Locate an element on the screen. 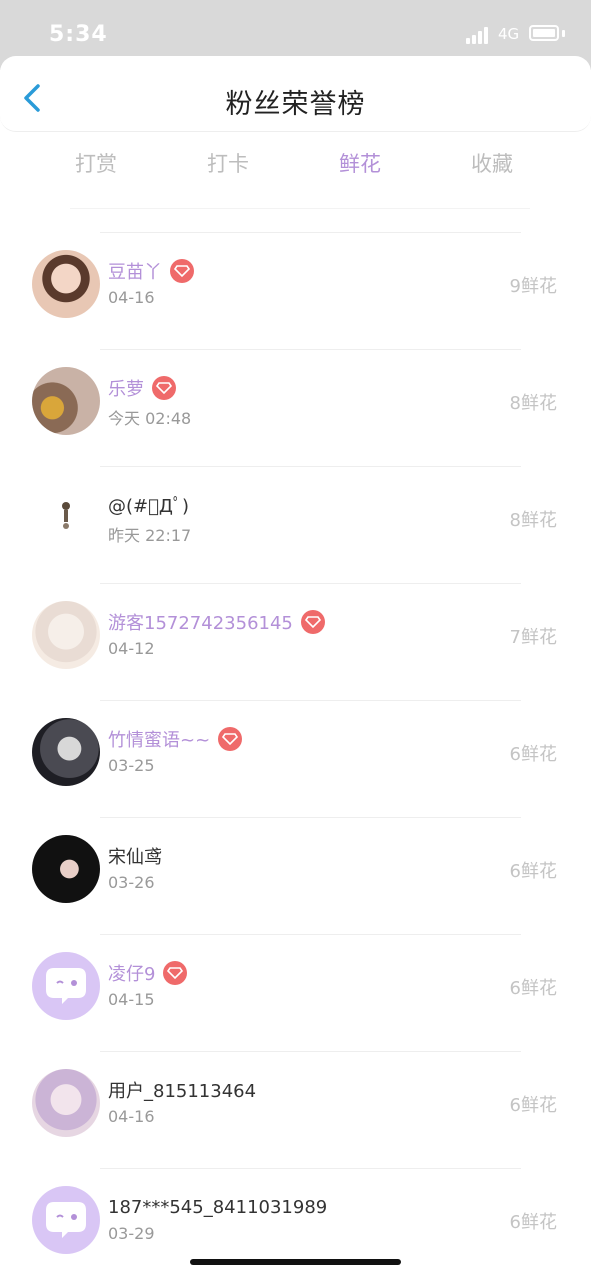  signal-icon is located at coordinates (480, 35).